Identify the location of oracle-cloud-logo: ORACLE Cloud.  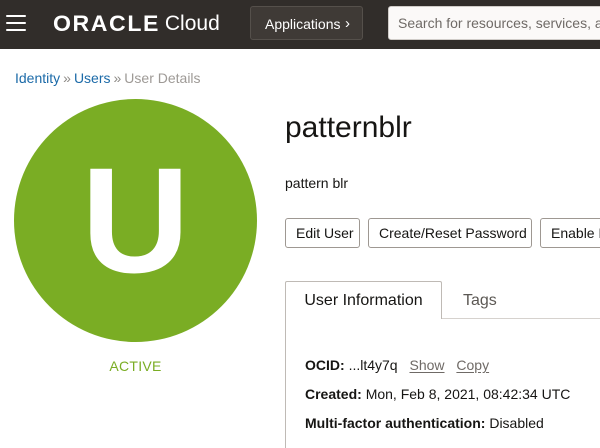
(136, 24).